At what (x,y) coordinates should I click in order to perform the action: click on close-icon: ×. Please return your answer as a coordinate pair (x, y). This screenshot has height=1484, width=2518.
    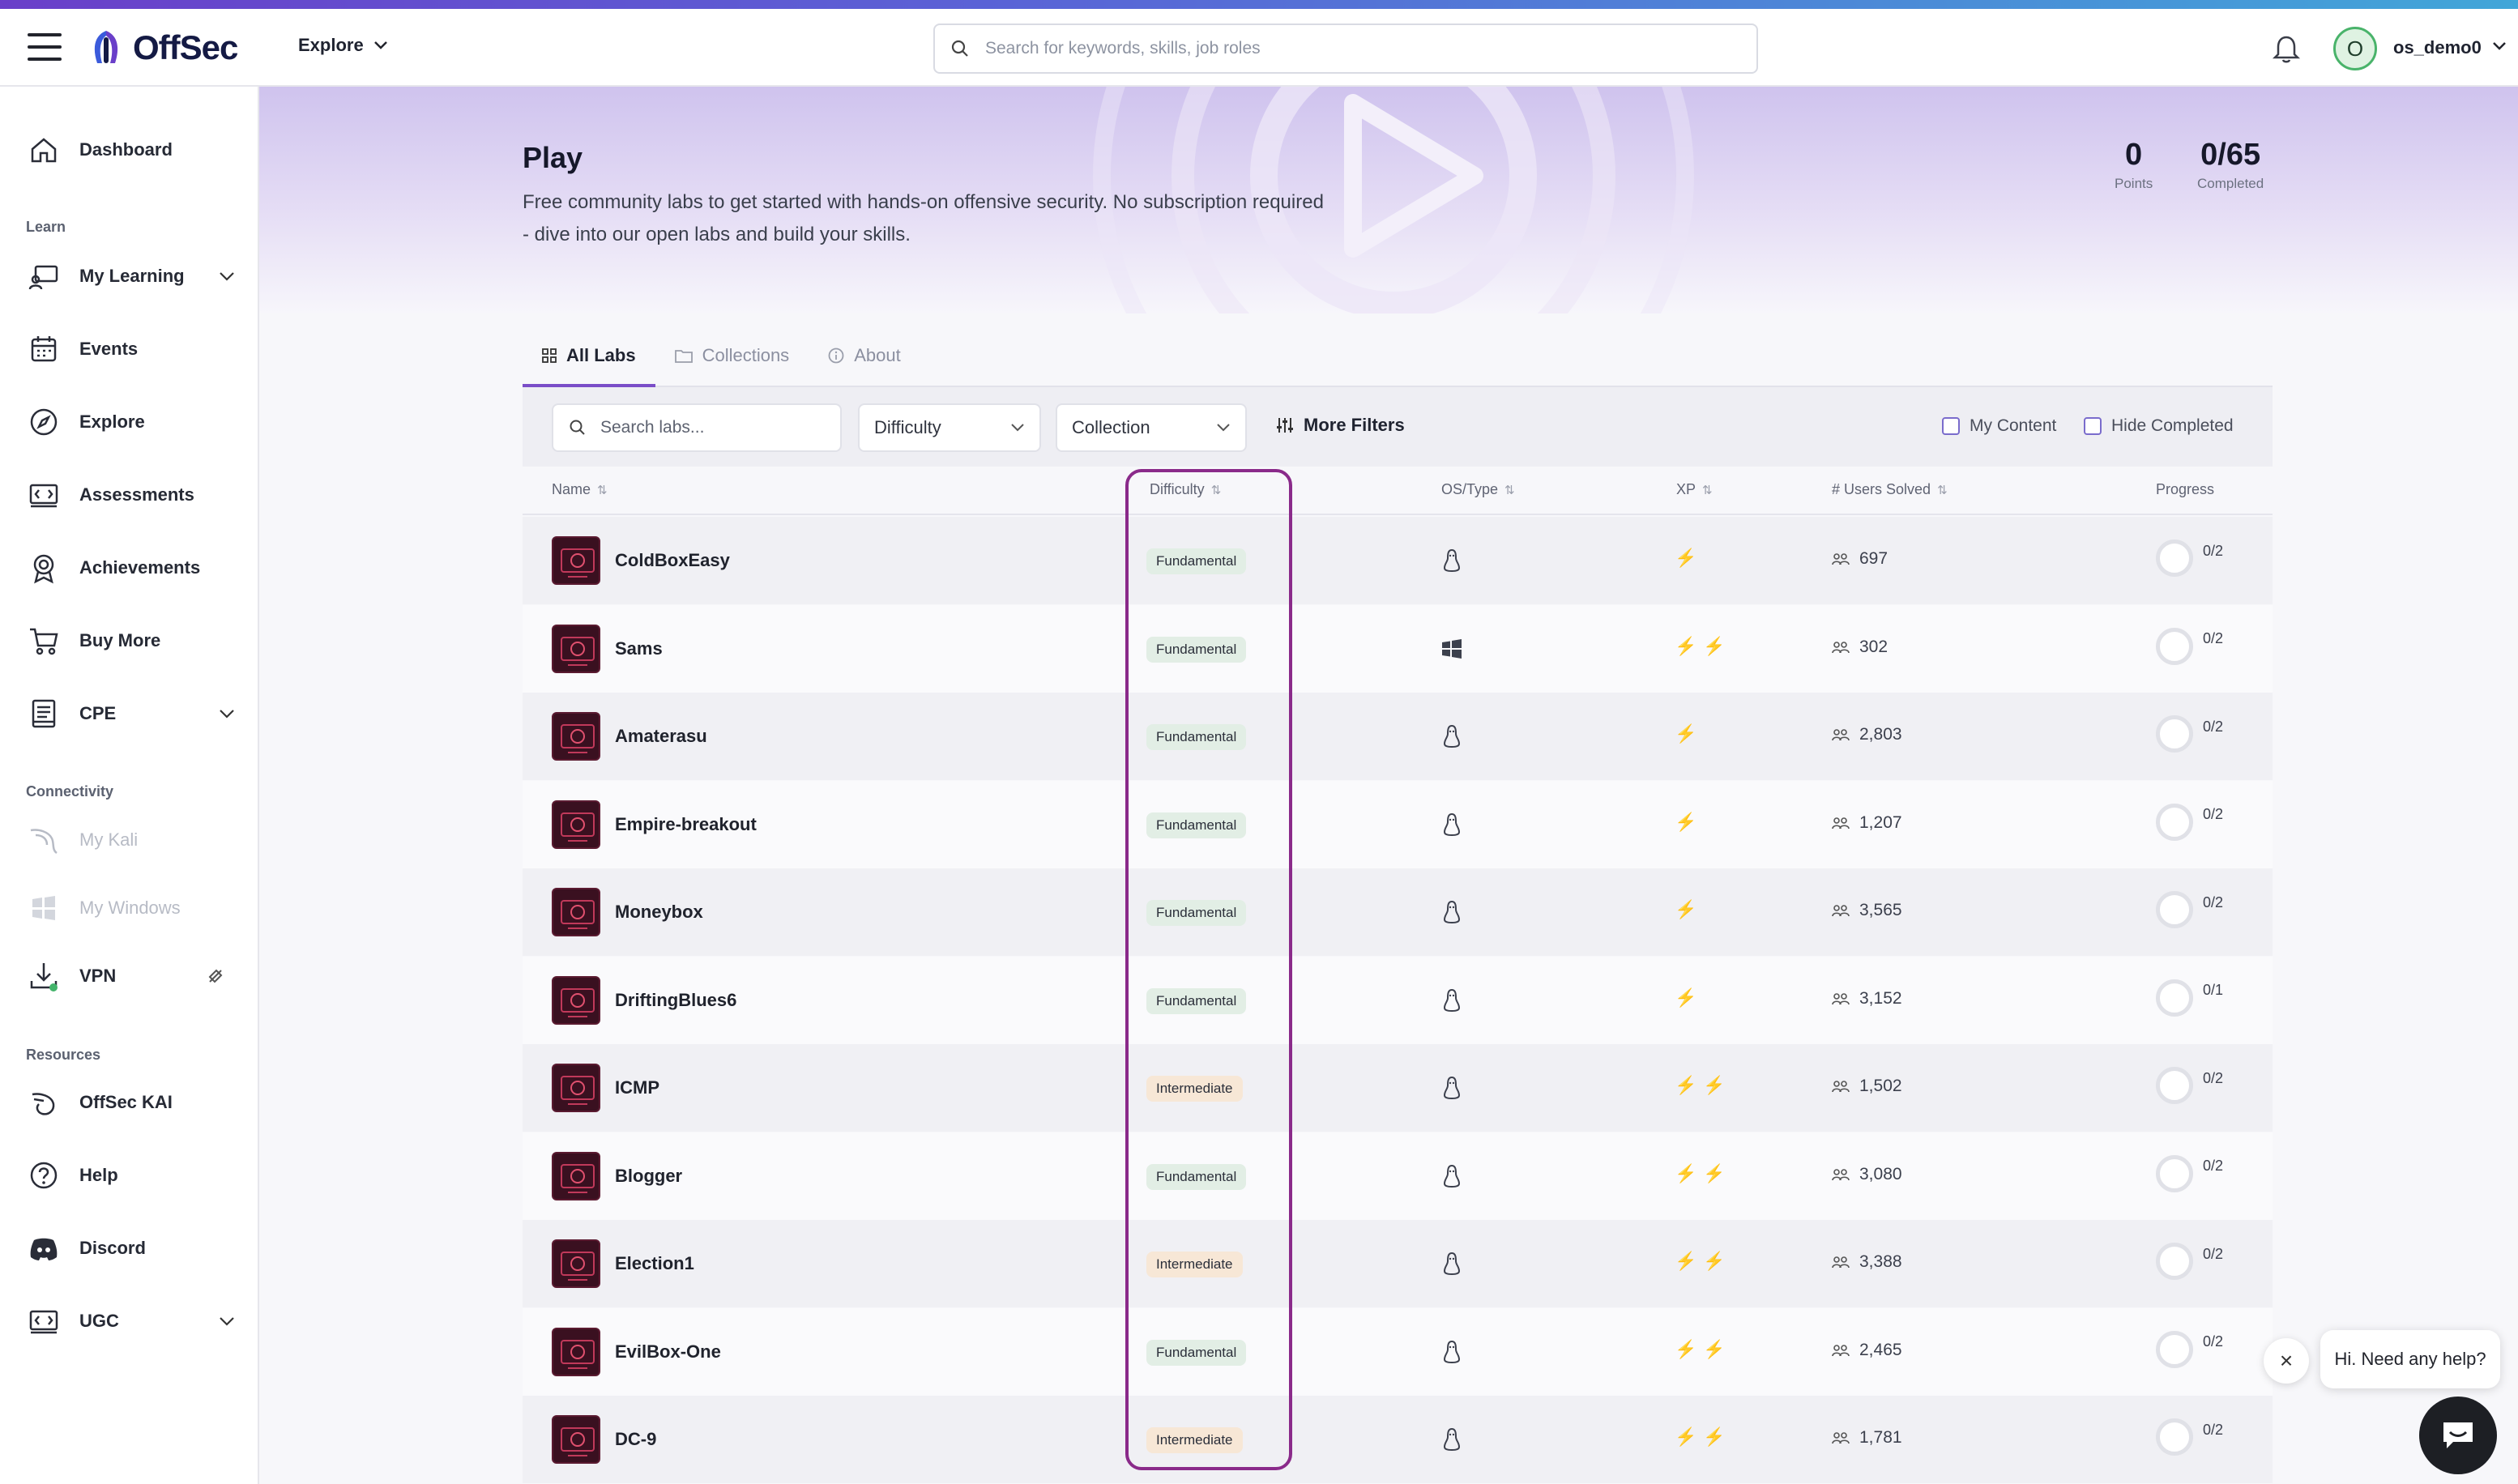
    Looking at the image, I should click on (2286, 1360).